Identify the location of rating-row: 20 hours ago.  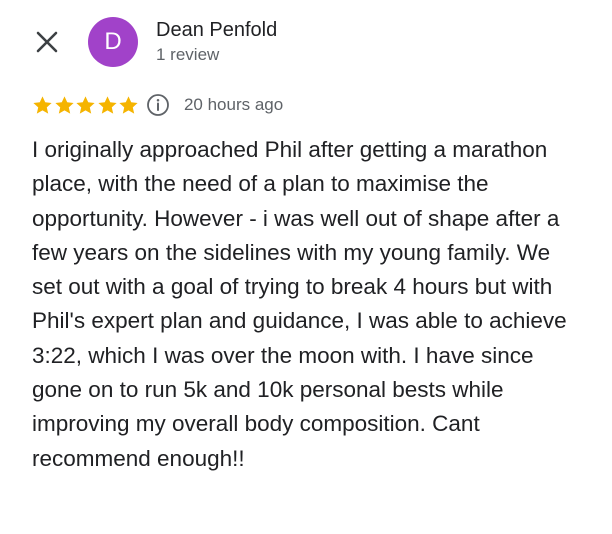
(157, 105).